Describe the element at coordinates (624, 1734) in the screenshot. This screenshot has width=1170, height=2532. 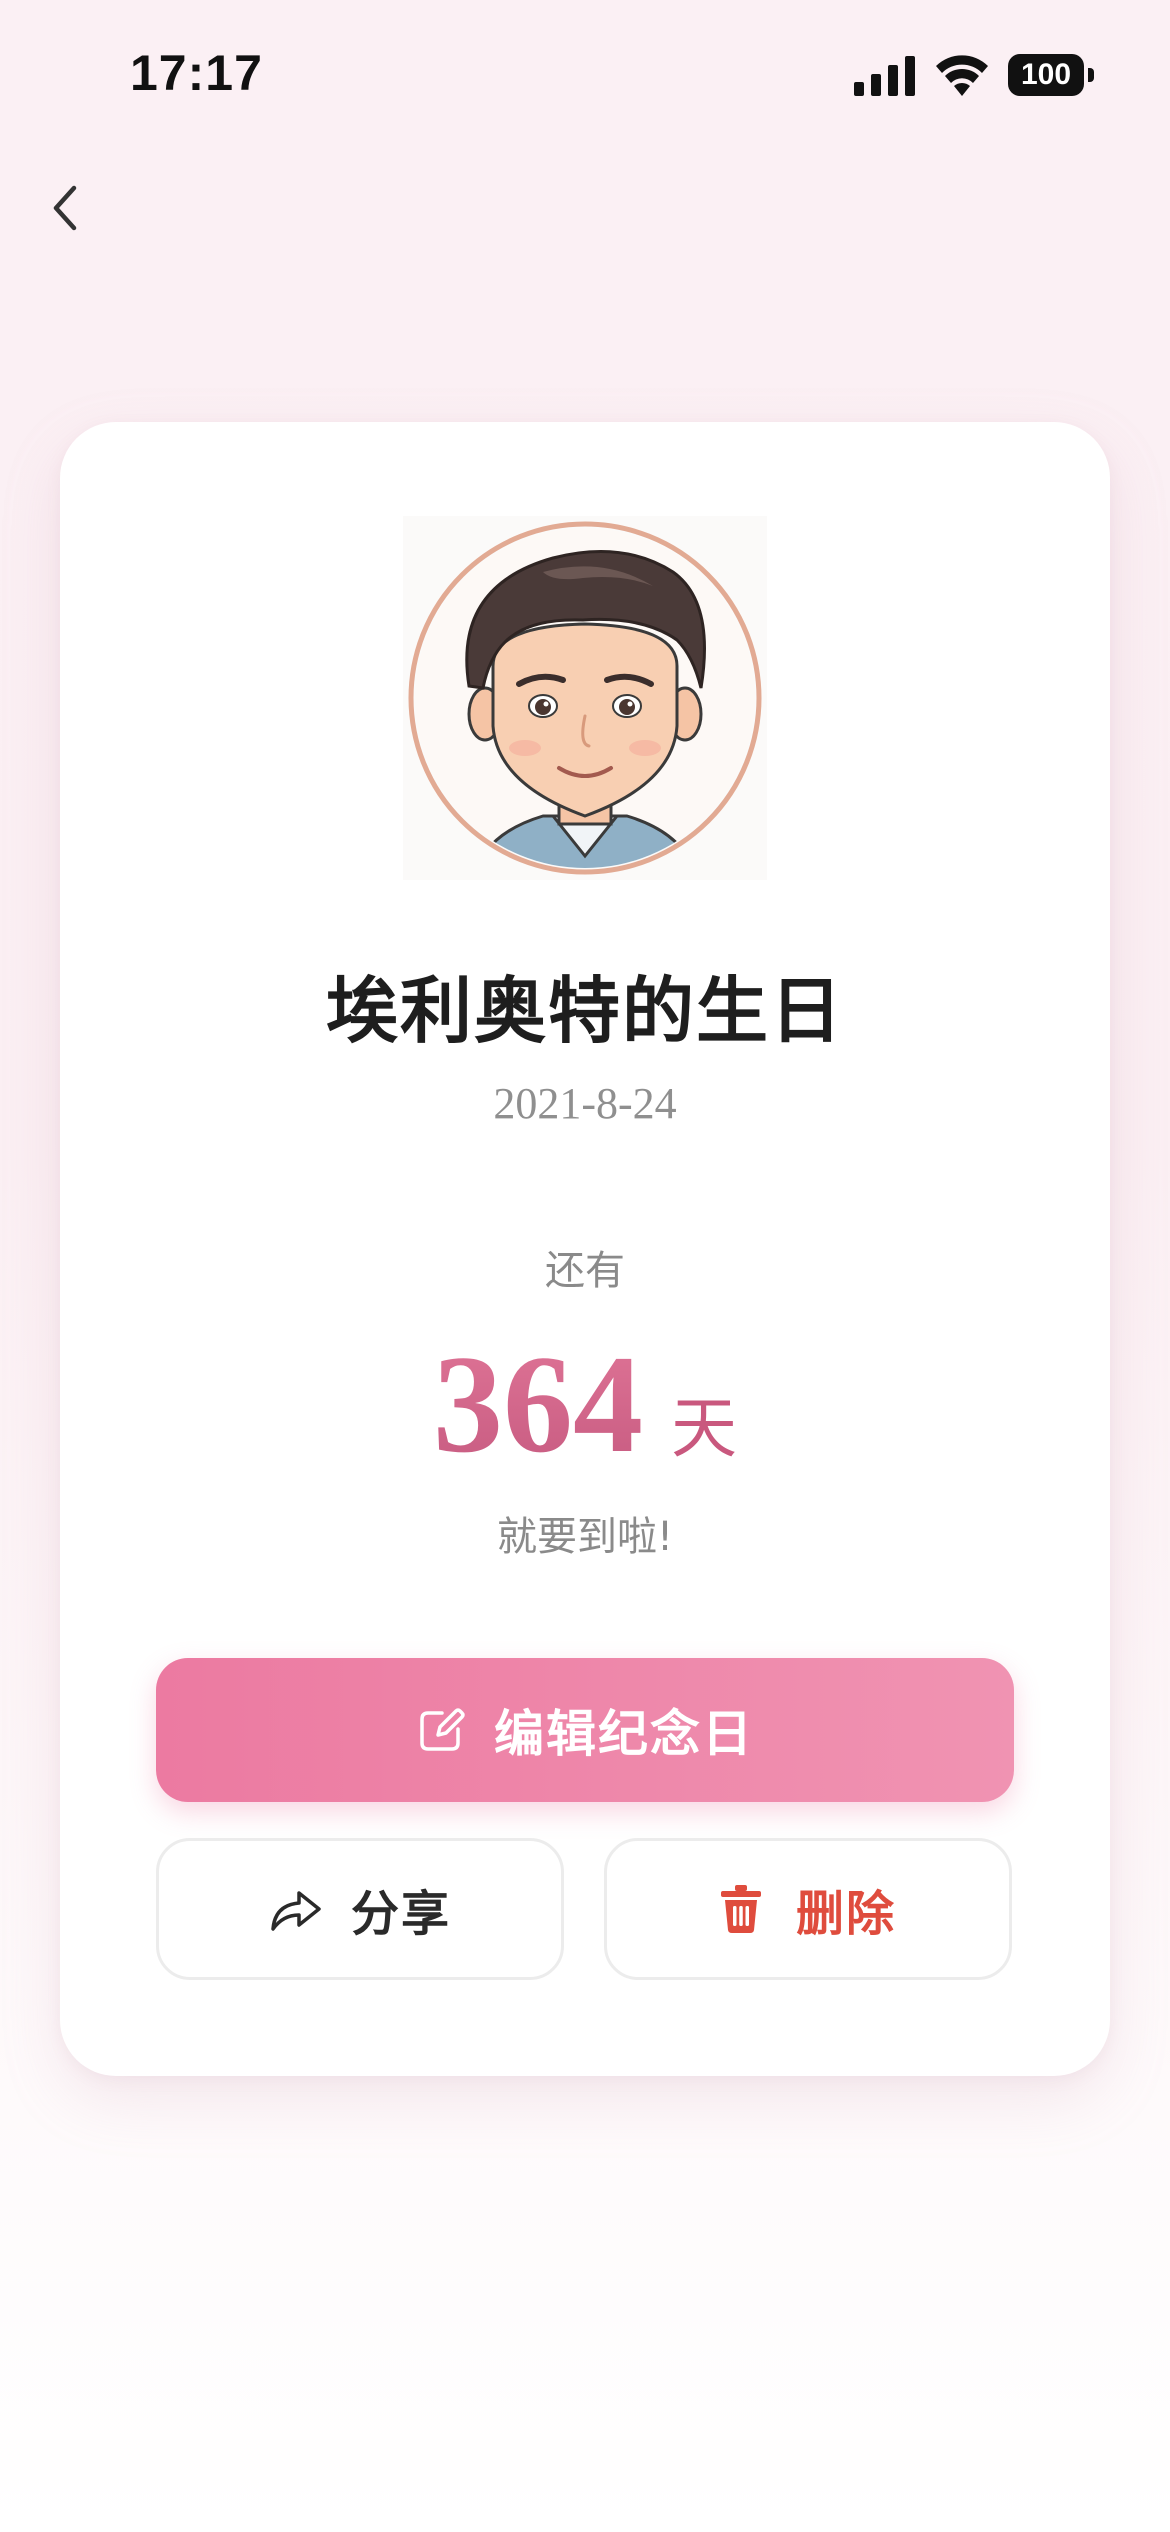
I see `edit-label: 编辑纪念日` at that location.